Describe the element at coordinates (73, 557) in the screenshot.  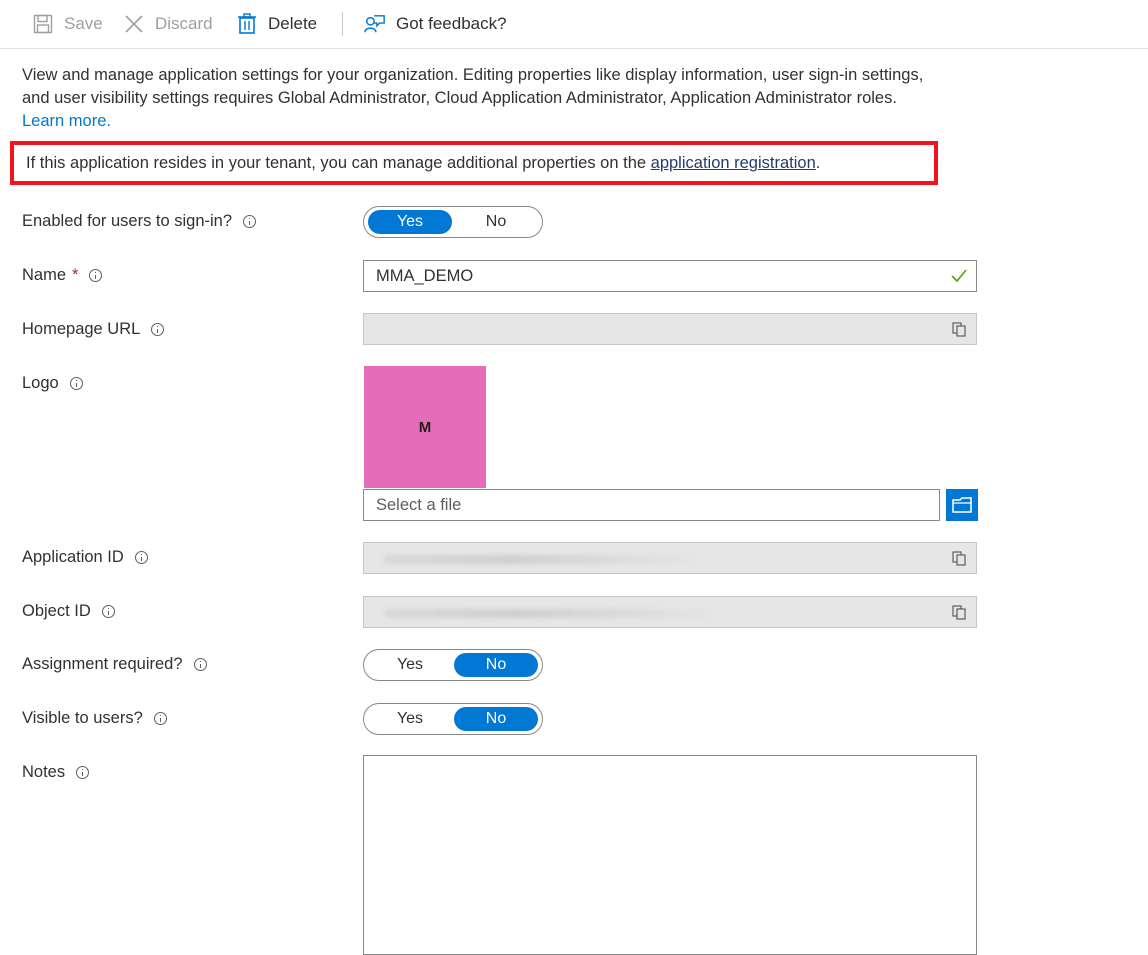
I see `application-id-label-text: Application ID` at that location.